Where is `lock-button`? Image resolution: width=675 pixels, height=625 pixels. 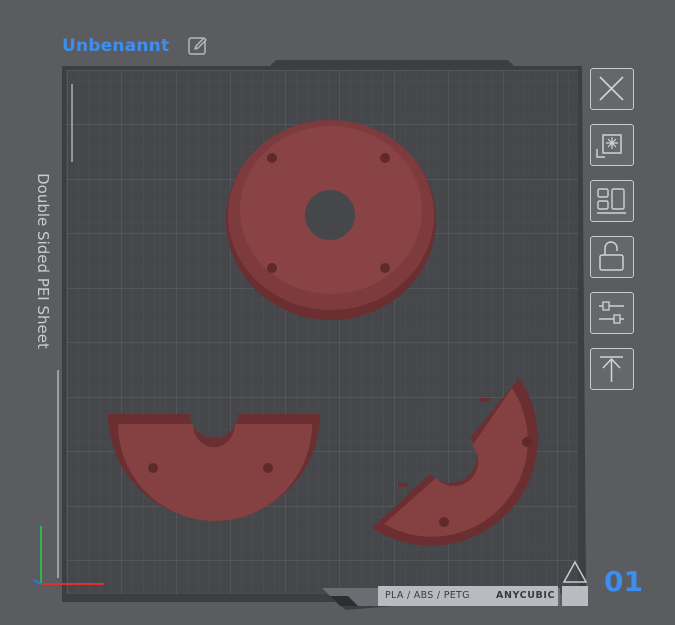 lock-button is located at coordinates (612, 257).